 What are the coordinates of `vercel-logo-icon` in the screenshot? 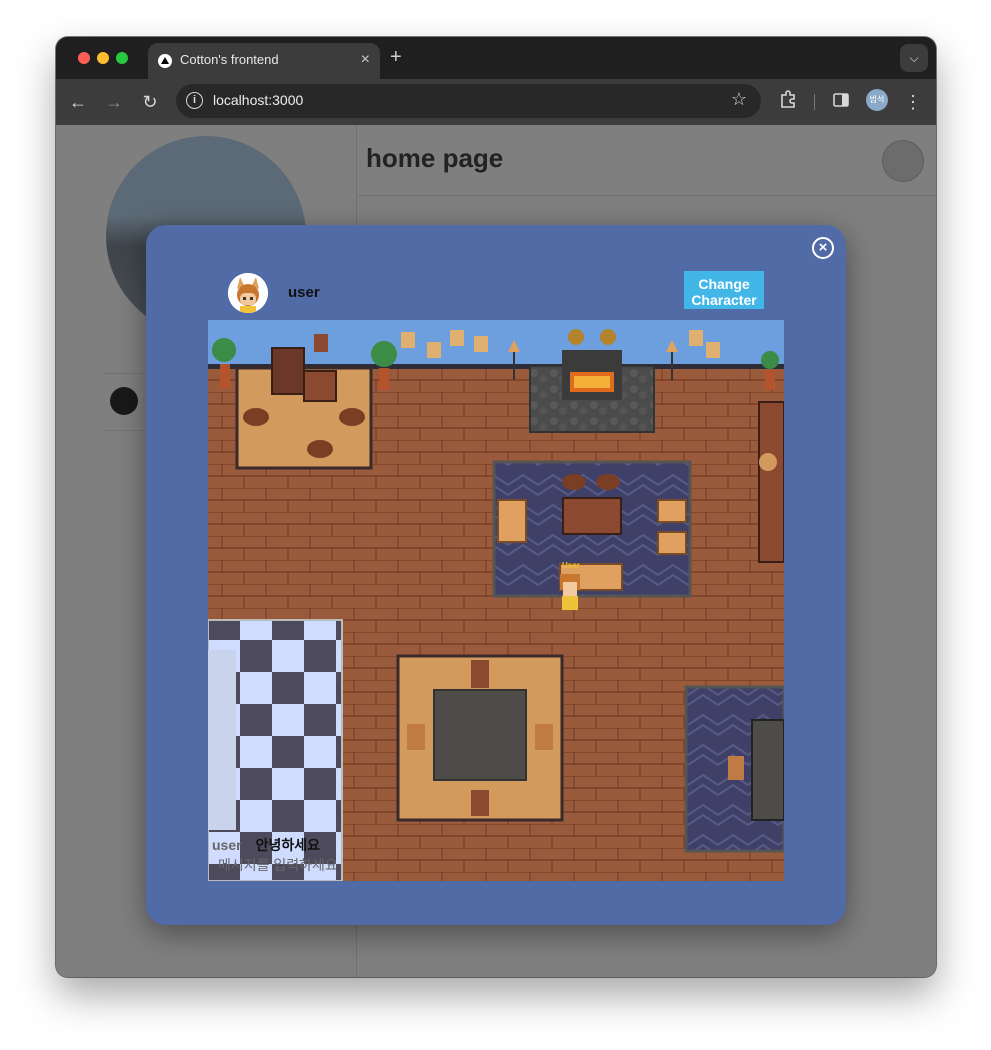 It's located at (165, 61).